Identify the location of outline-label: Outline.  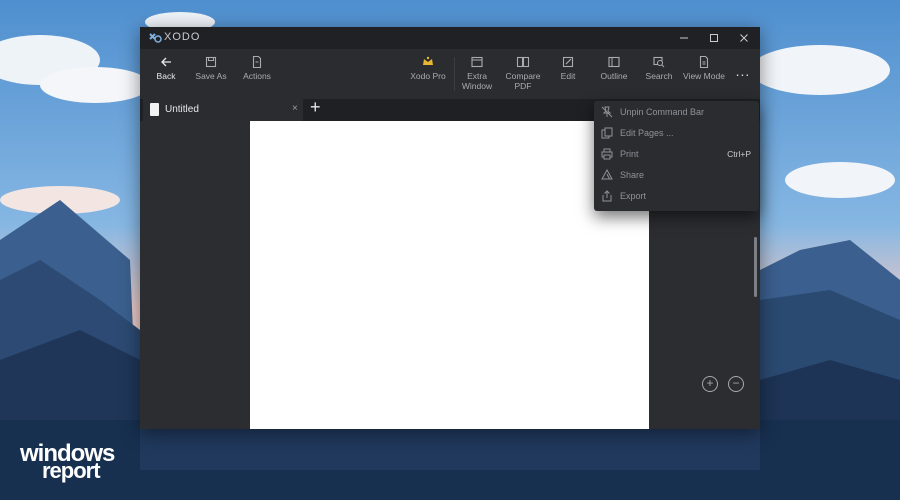
(614, 76).